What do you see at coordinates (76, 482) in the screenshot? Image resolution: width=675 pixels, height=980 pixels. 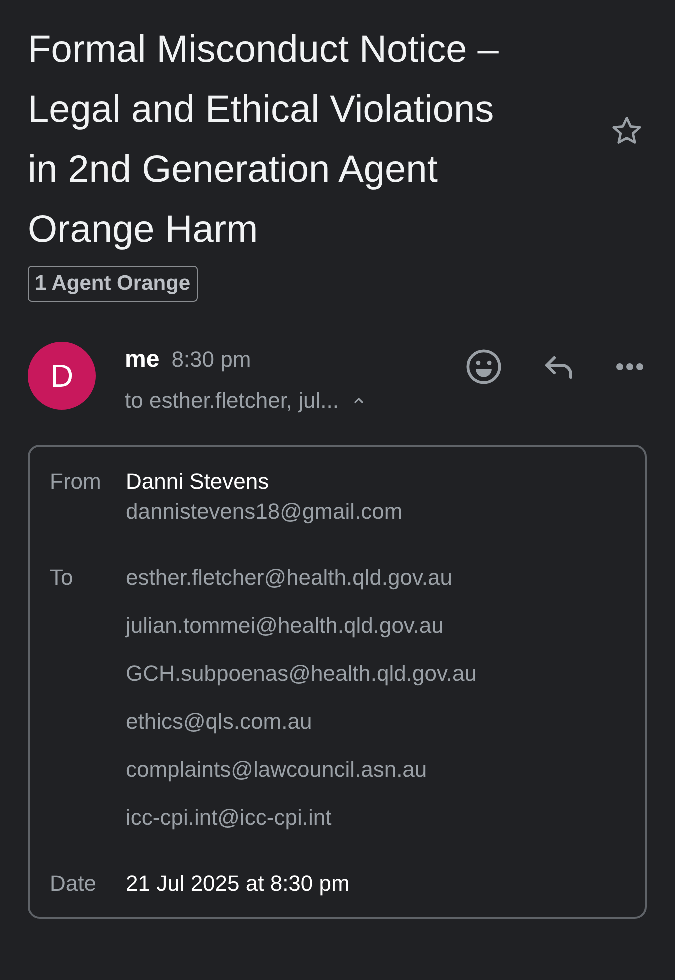 I see `field-label: From` at bounding box center [76, 482].